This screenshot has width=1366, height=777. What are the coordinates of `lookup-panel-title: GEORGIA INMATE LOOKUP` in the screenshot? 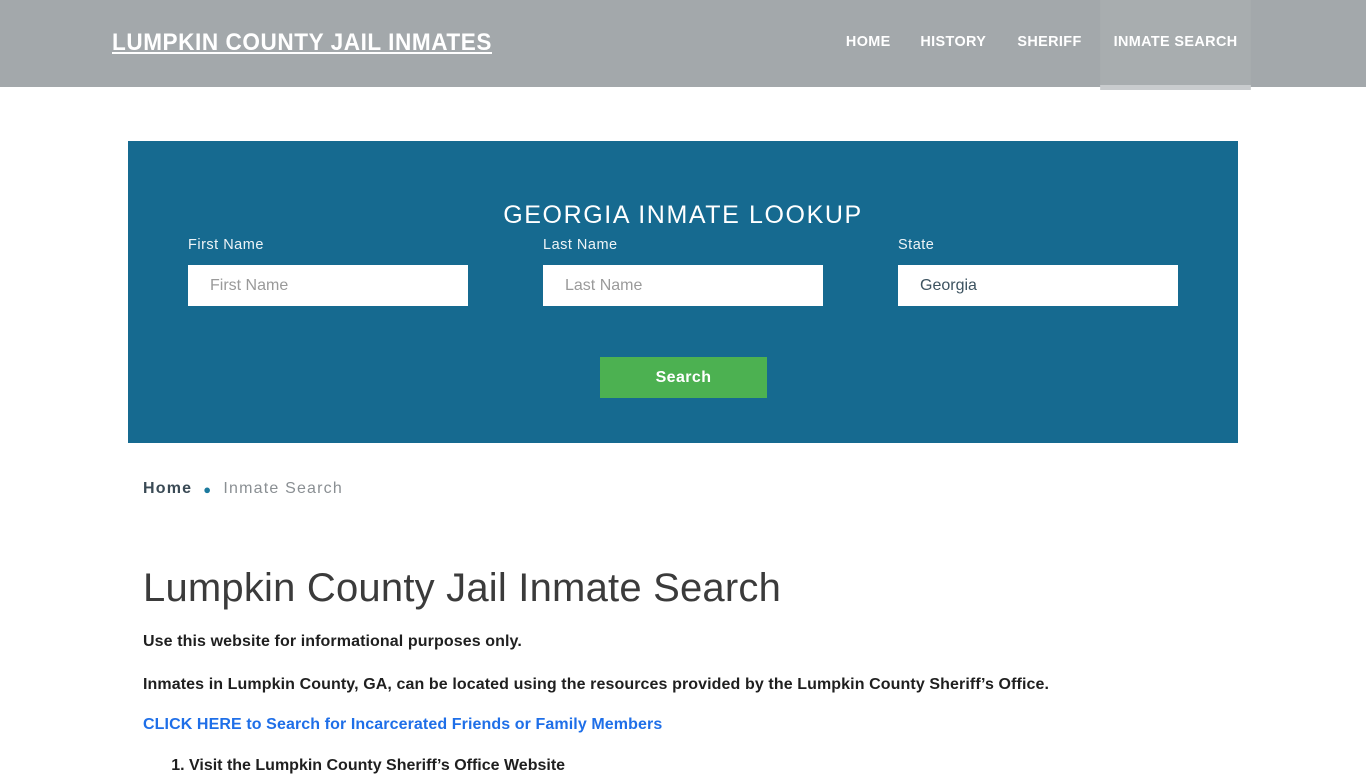 It's located at (683, 214).